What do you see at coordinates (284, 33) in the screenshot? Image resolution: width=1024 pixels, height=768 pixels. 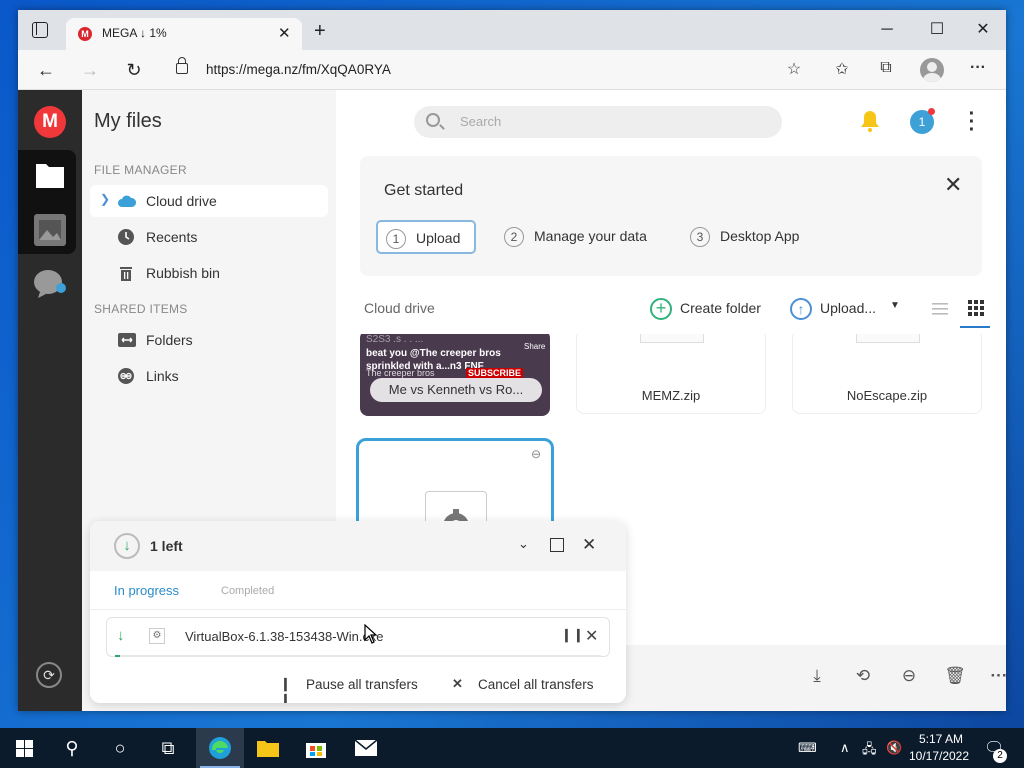 I see `tab-close-icon: ✕` at bounding box center [284, 33].